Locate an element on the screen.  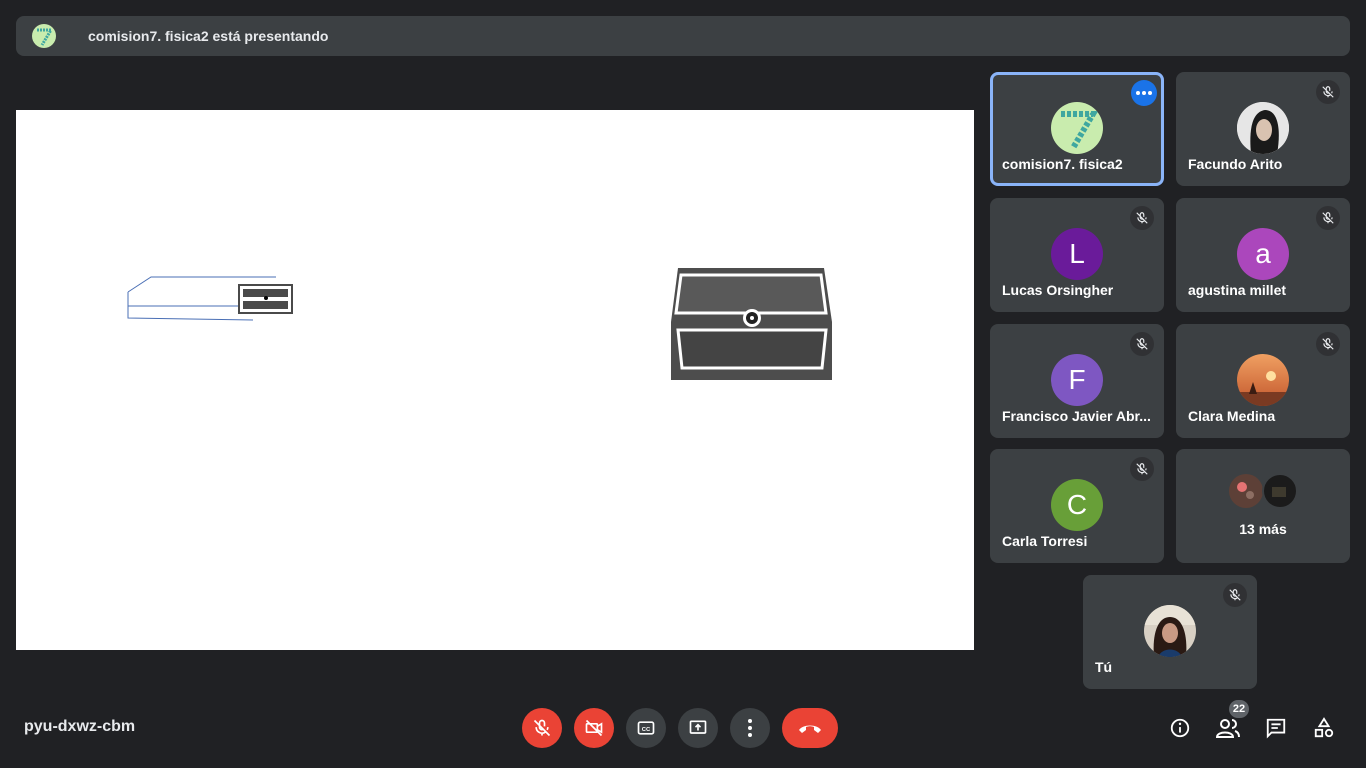
captions-button: CC is located at coordinates (646, 728).